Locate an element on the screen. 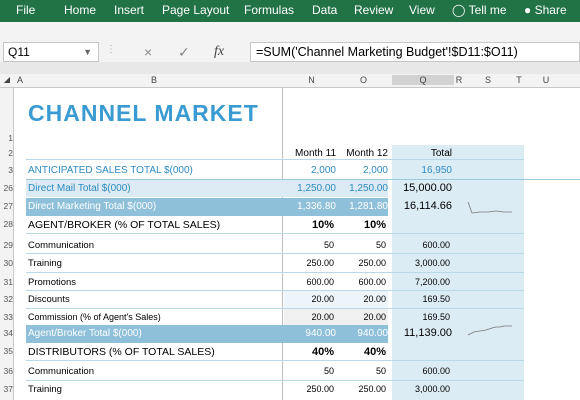 This screenshot has height=400, width=580. label-promotions: Promotions is located at coordinates (52, 282).